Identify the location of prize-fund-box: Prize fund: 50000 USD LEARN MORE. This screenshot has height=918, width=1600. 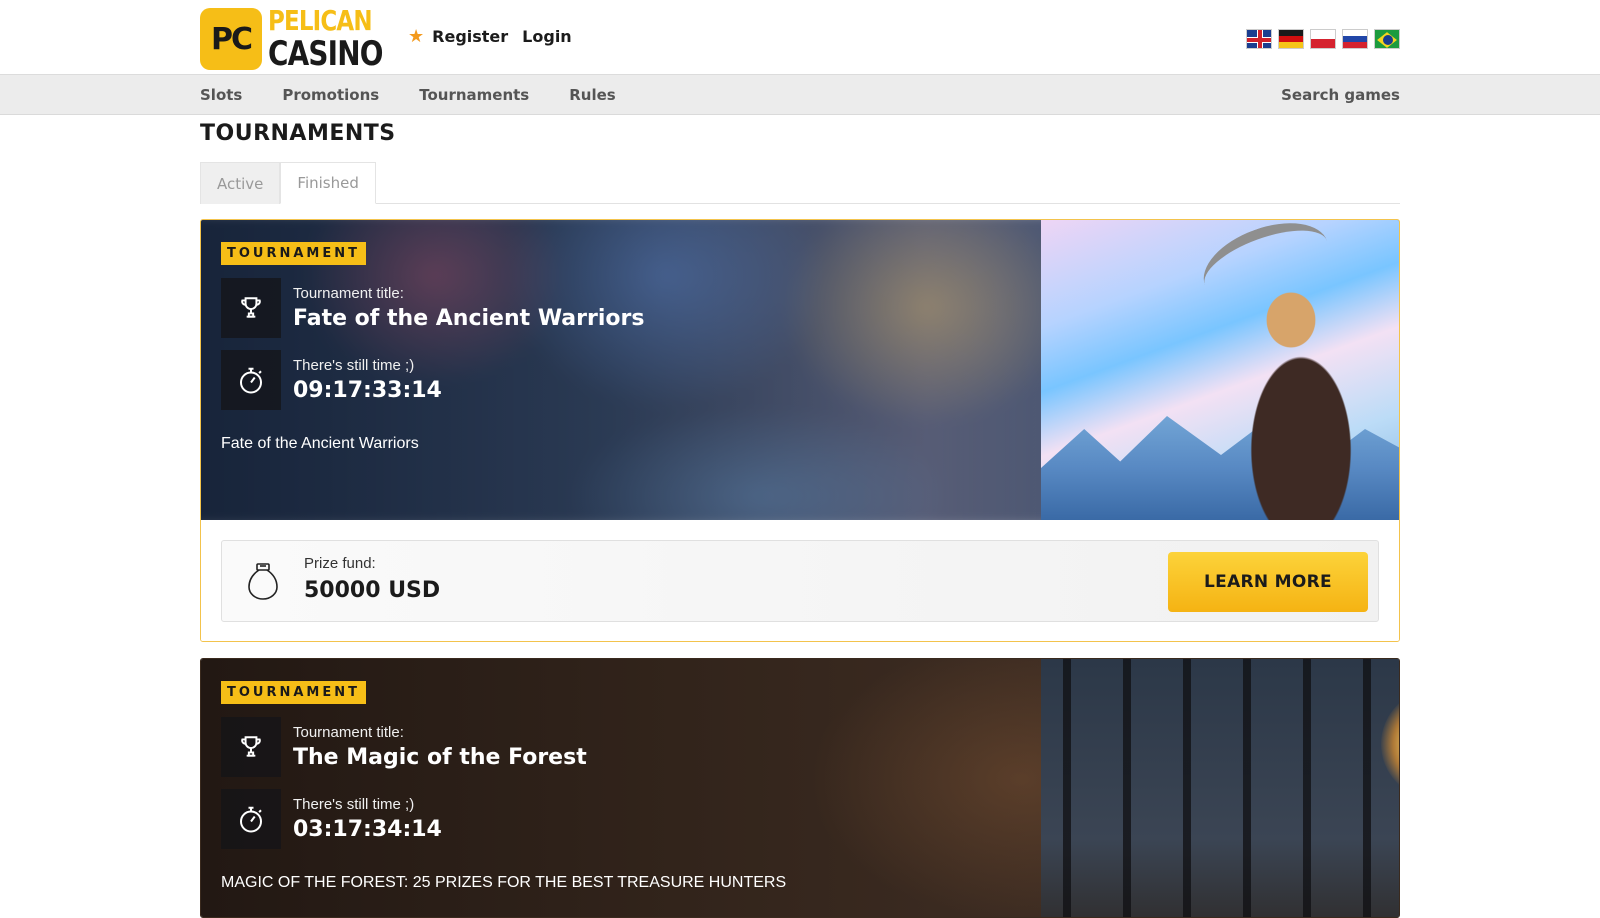
(800, 581).